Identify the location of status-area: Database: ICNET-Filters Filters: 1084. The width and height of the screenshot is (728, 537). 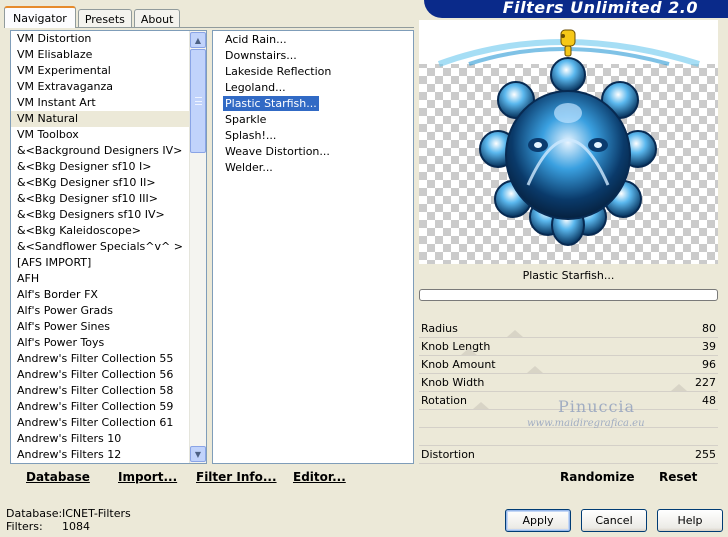
(68, 520).